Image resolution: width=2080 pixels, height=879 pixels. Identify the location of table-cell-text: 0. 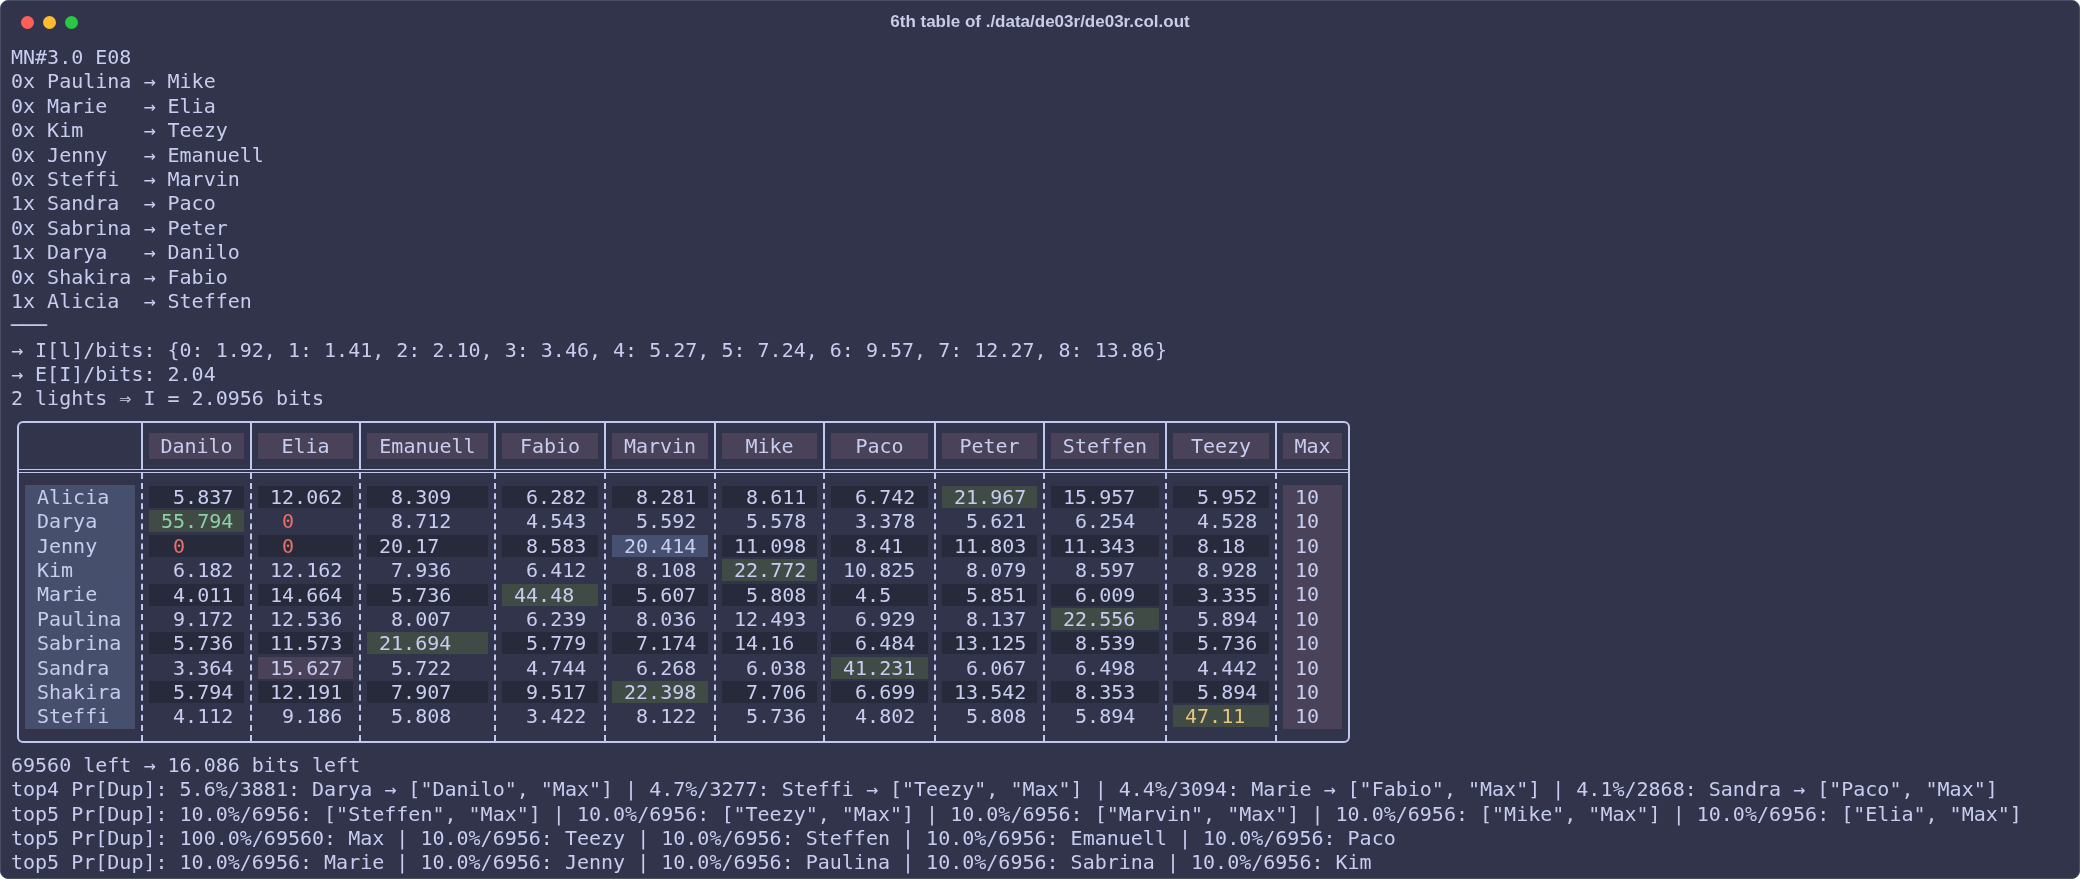
(288, 521).